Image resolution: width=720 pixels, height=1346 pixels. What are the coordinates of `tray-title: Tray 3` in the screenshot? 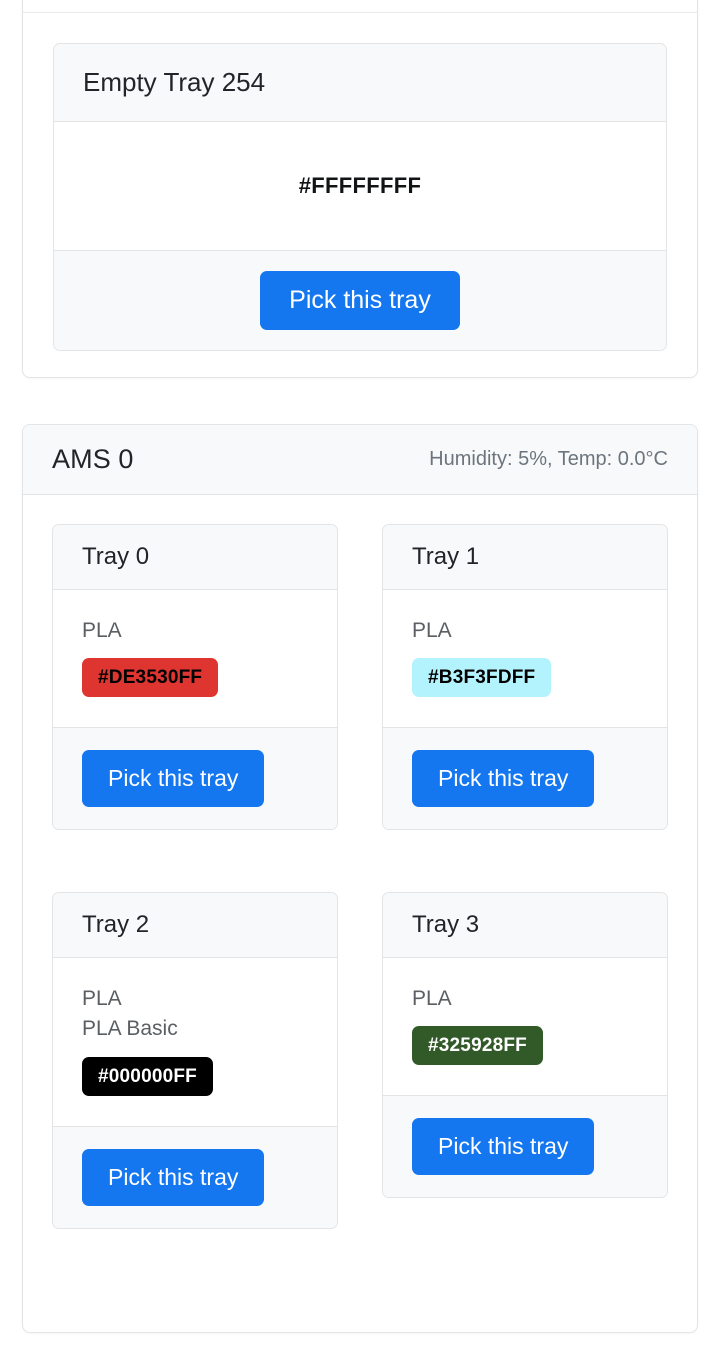 It's located at (446, 925).